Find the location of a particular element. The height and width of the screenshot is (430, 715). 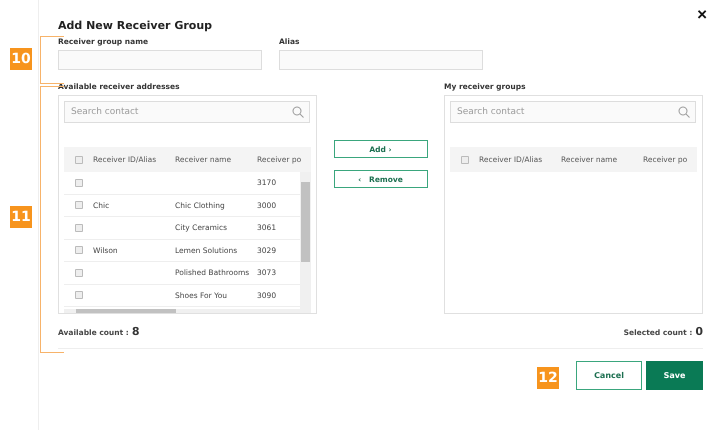

callout-badge: 12 is located at coordinates (548, 378).